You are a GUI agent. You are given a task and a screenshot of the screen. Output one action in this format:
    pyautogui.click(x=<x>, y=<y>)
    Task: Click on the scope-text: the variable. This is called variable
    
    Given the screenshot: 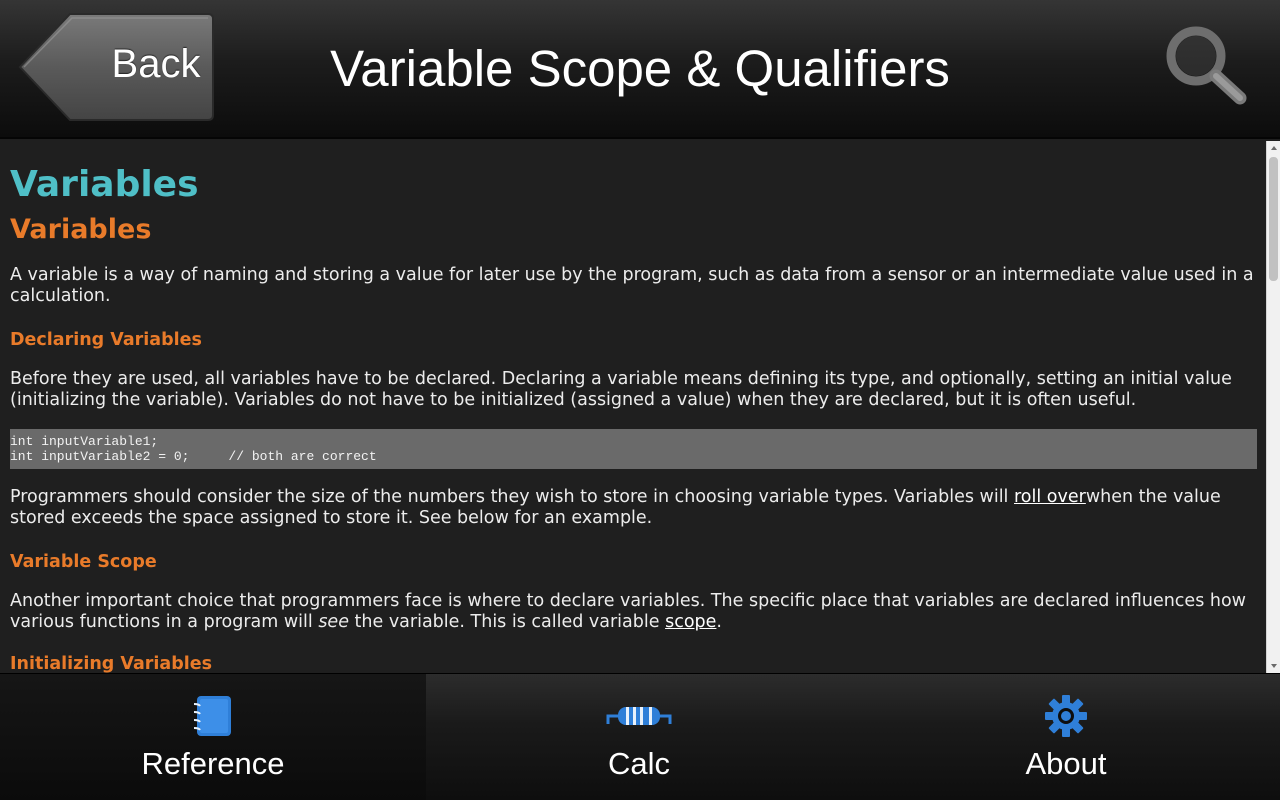 What is the action you would take?
    pyautogui.click(x=507, y=622)
    